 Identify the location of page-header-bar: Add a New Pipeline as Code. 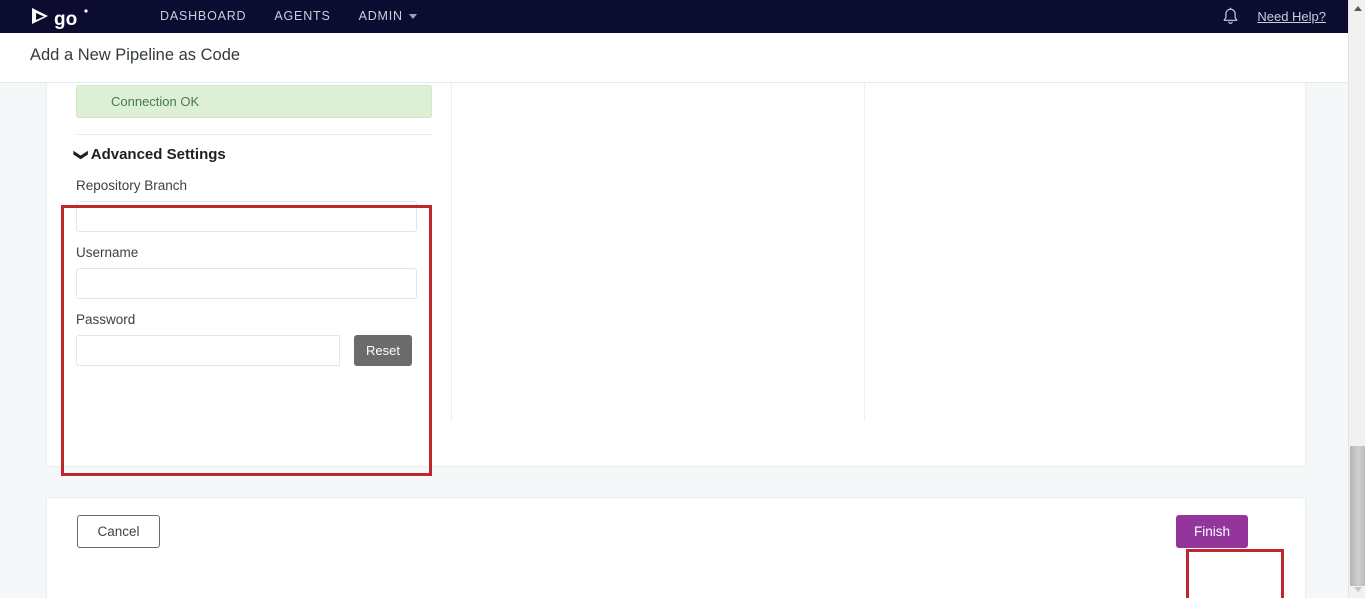
(674, 58).